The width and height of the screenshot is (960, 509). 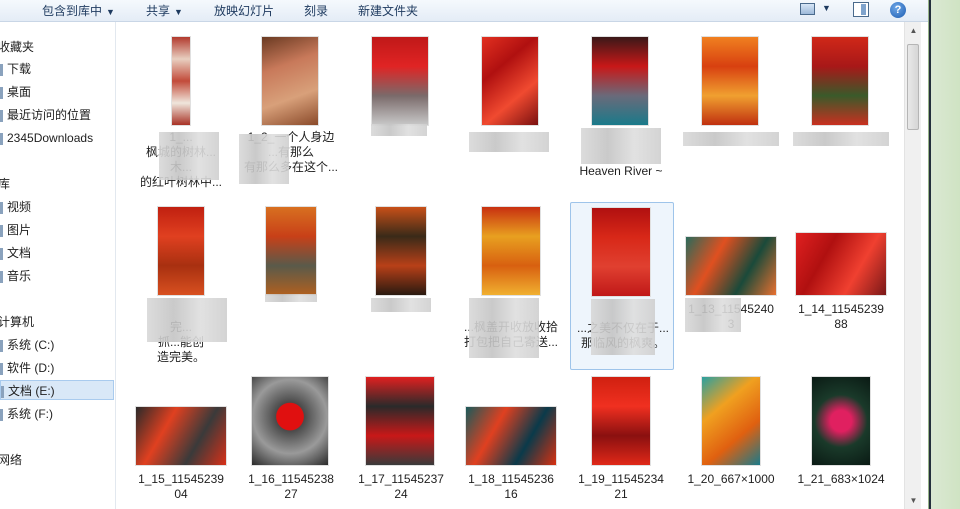 I want to click on file-item: 1_16_11545238 27, so click(x=291, y=441).